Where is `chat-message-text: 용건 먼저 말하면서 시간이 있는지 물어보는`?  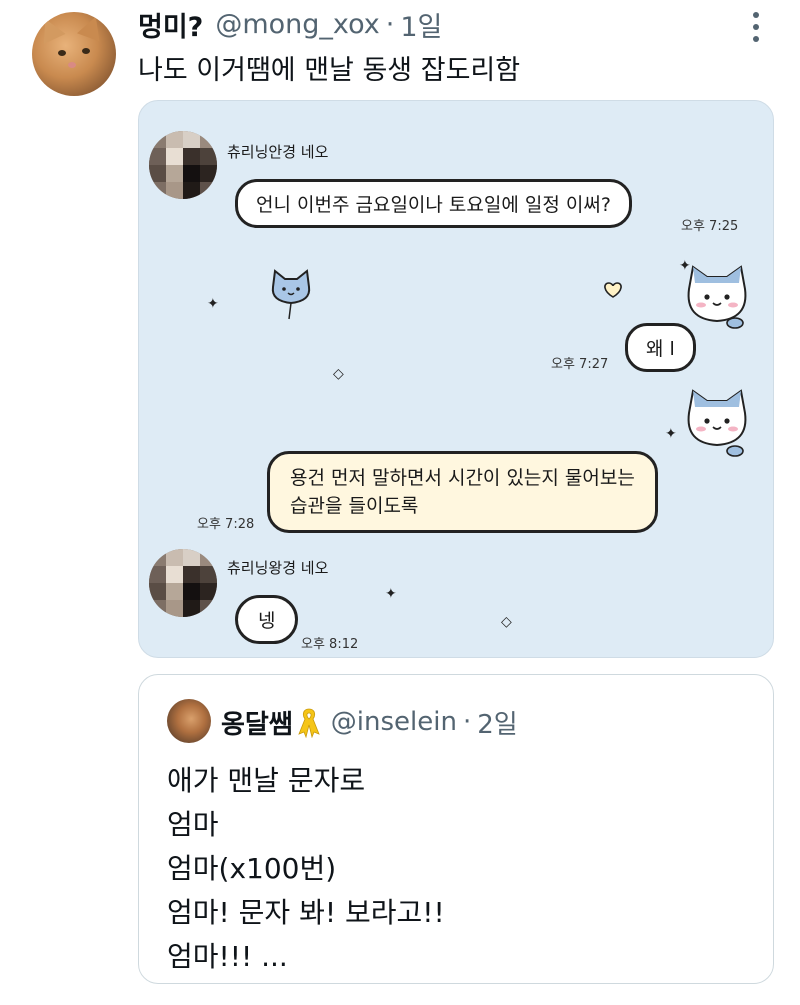
chat-message-text: 용건 먼저 말하면서 시간이 있는지 물어보는 is located at coordinates (462, 478).